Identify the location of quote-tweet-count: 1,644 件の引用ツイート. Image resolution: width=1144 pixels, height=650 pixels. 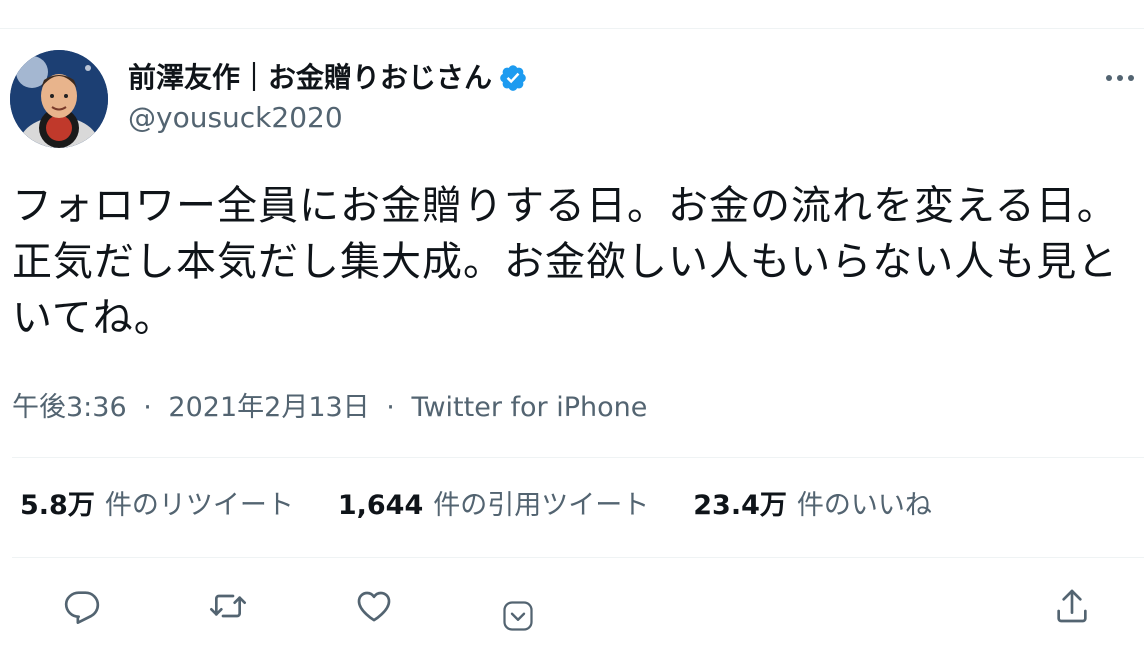
(493, 506).